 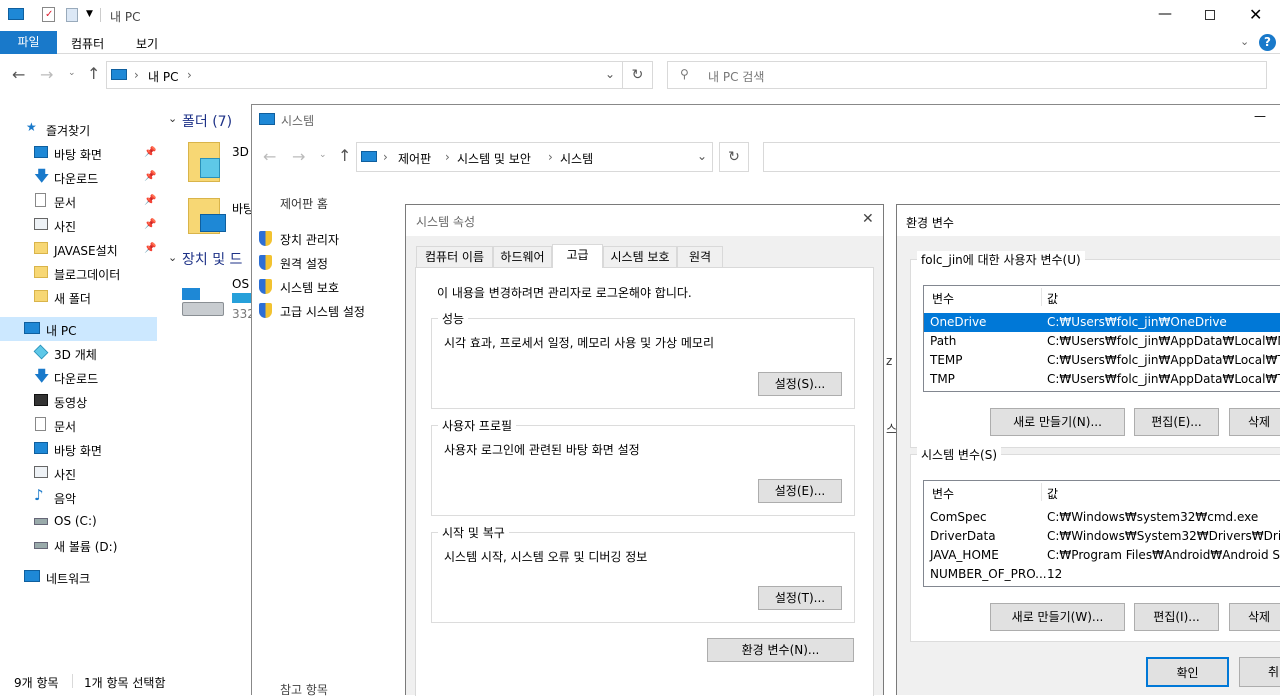 I want to click on sidebar-item-music: ♪ 음악, so click(x=78, y=497).